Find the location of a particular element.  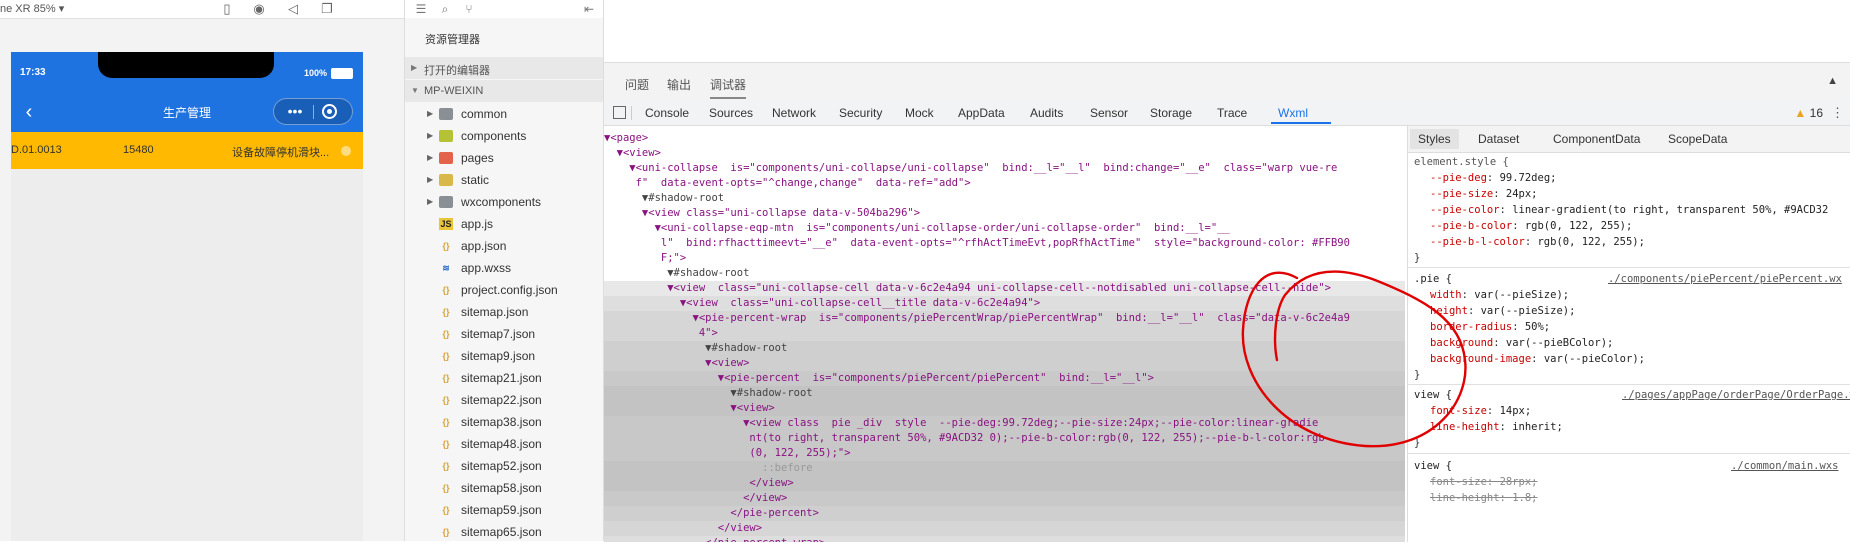

pie-source-link: ./components/piePercent/piePercent.wx is located at coordinates (1725, 279).